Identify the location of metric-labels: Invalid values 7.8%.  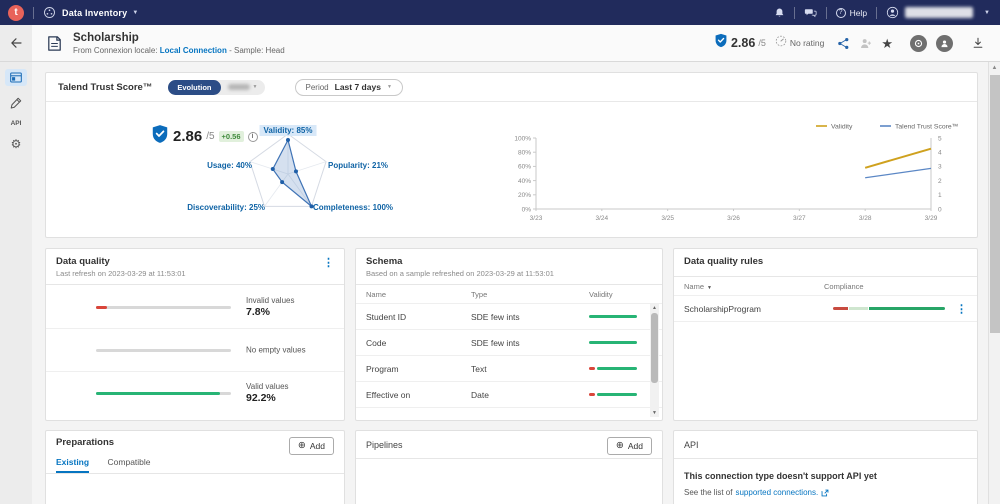
(270, 307).